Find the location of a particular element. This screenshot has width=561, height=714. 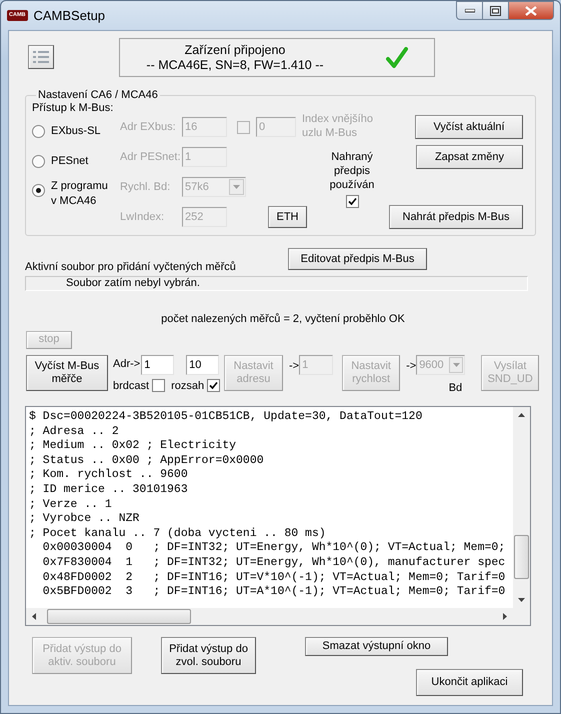

radio-label: PESnet is located at coordinates (70, 161).